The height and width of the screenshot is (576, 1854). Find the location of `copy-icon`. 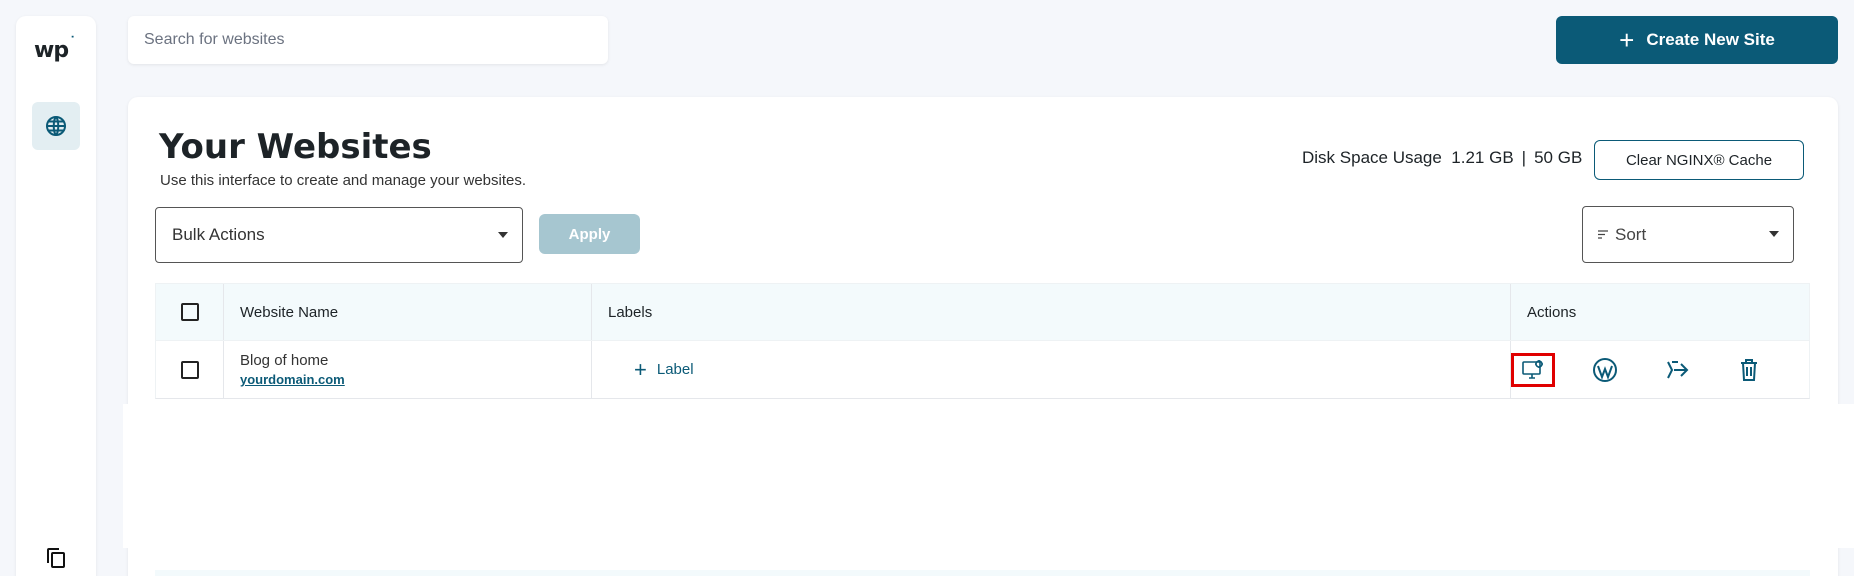

copy-icon is located at coordinates (56, 558).